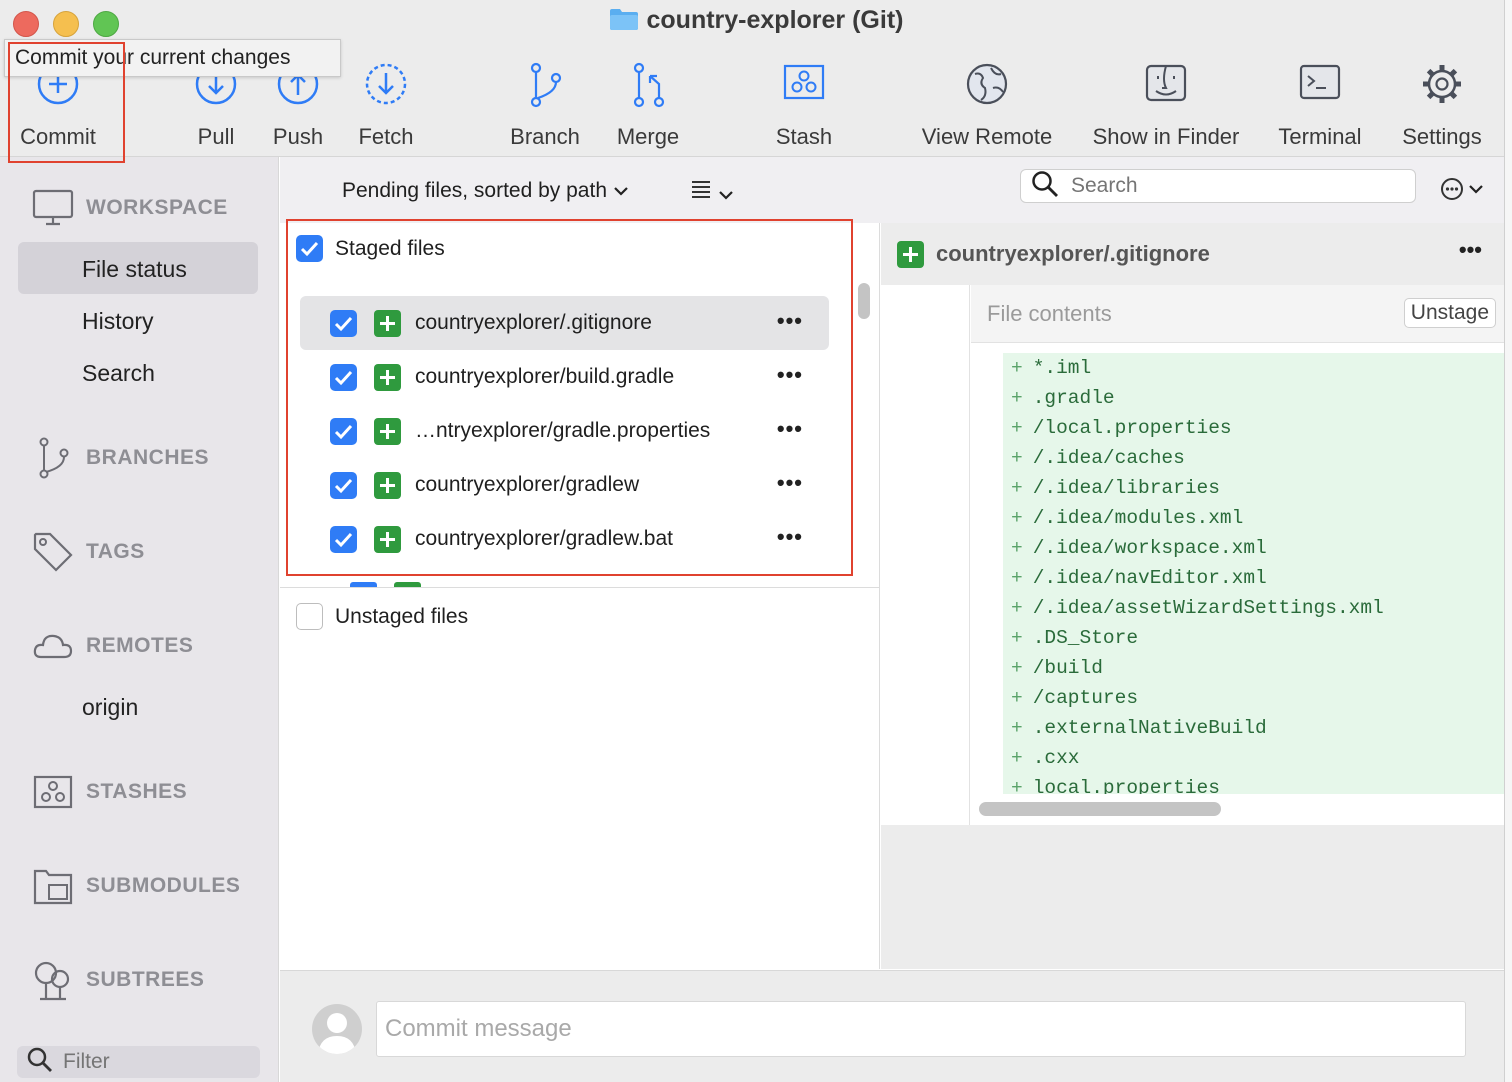  I want to click on diff-line-text: .DS_Store, so click(1085, 638).